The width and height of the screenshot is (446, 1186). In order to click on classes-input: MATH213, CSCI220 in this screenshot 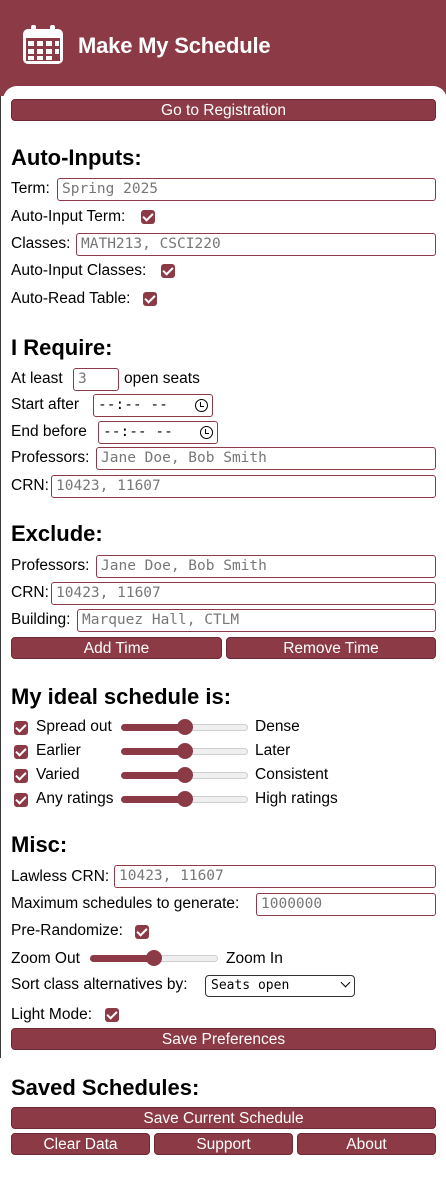, I will do `click(256, 244)`.